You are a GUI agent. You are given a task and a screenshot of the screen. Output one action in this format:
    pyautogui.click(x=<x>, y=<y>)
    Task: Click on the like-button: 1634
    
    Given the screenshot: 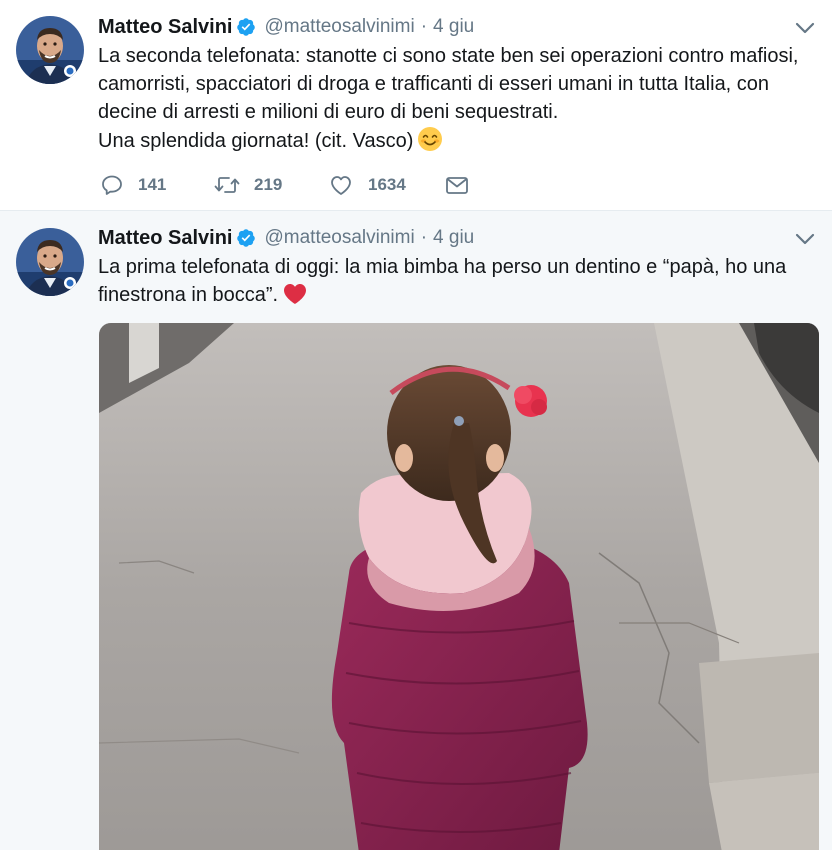 What is the action you would take?
    pyautogui.click(x=386, y=185)
    